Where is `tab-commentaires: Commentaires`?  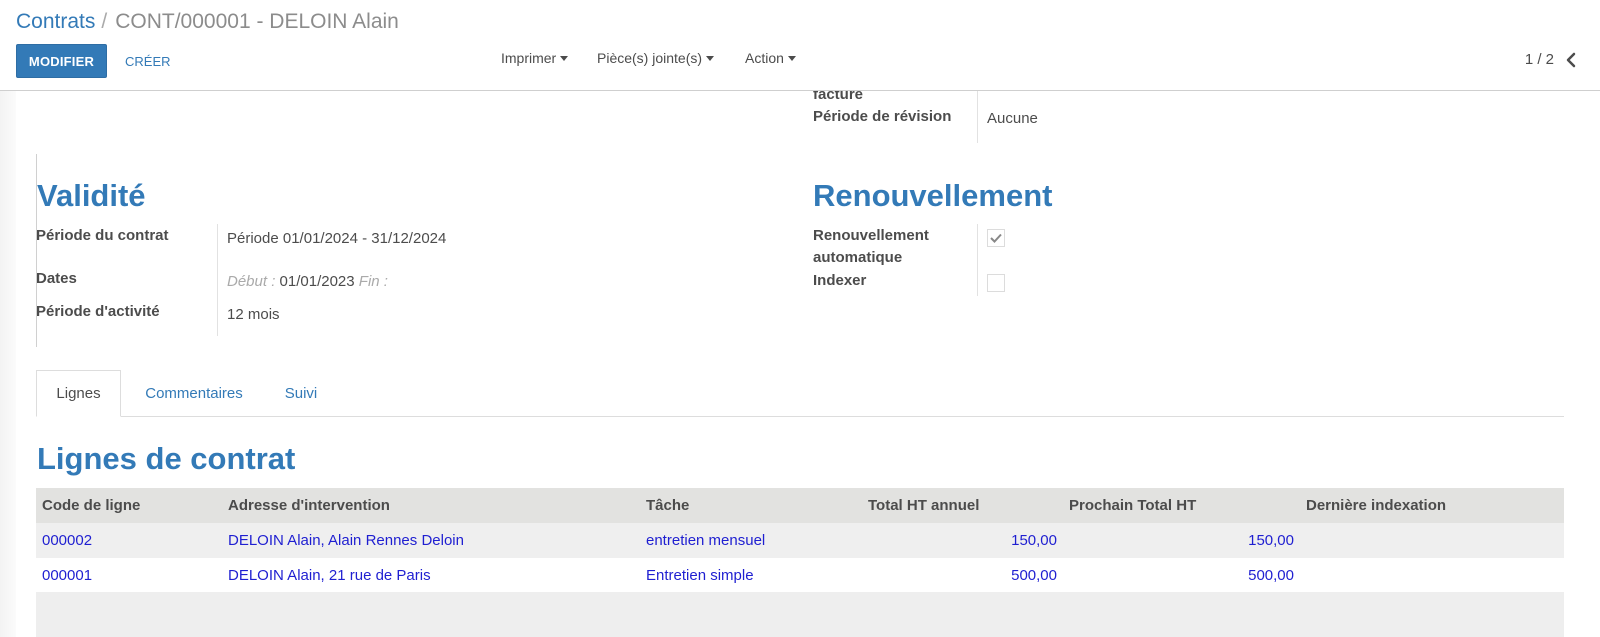 tab-commentaires: Commentaires is located at coordinates (194, 393).